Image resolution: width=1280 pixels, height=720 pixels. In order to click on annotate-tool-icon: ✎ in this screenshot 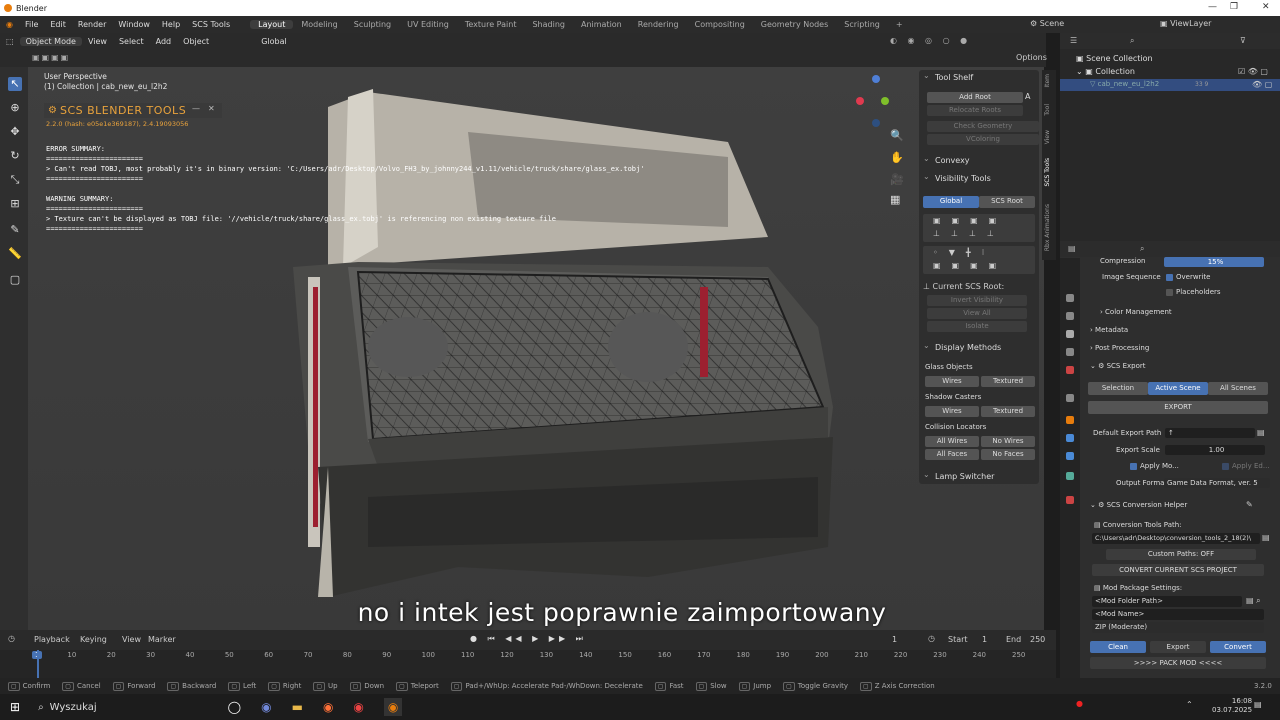, I will do `click(15, 230)`.